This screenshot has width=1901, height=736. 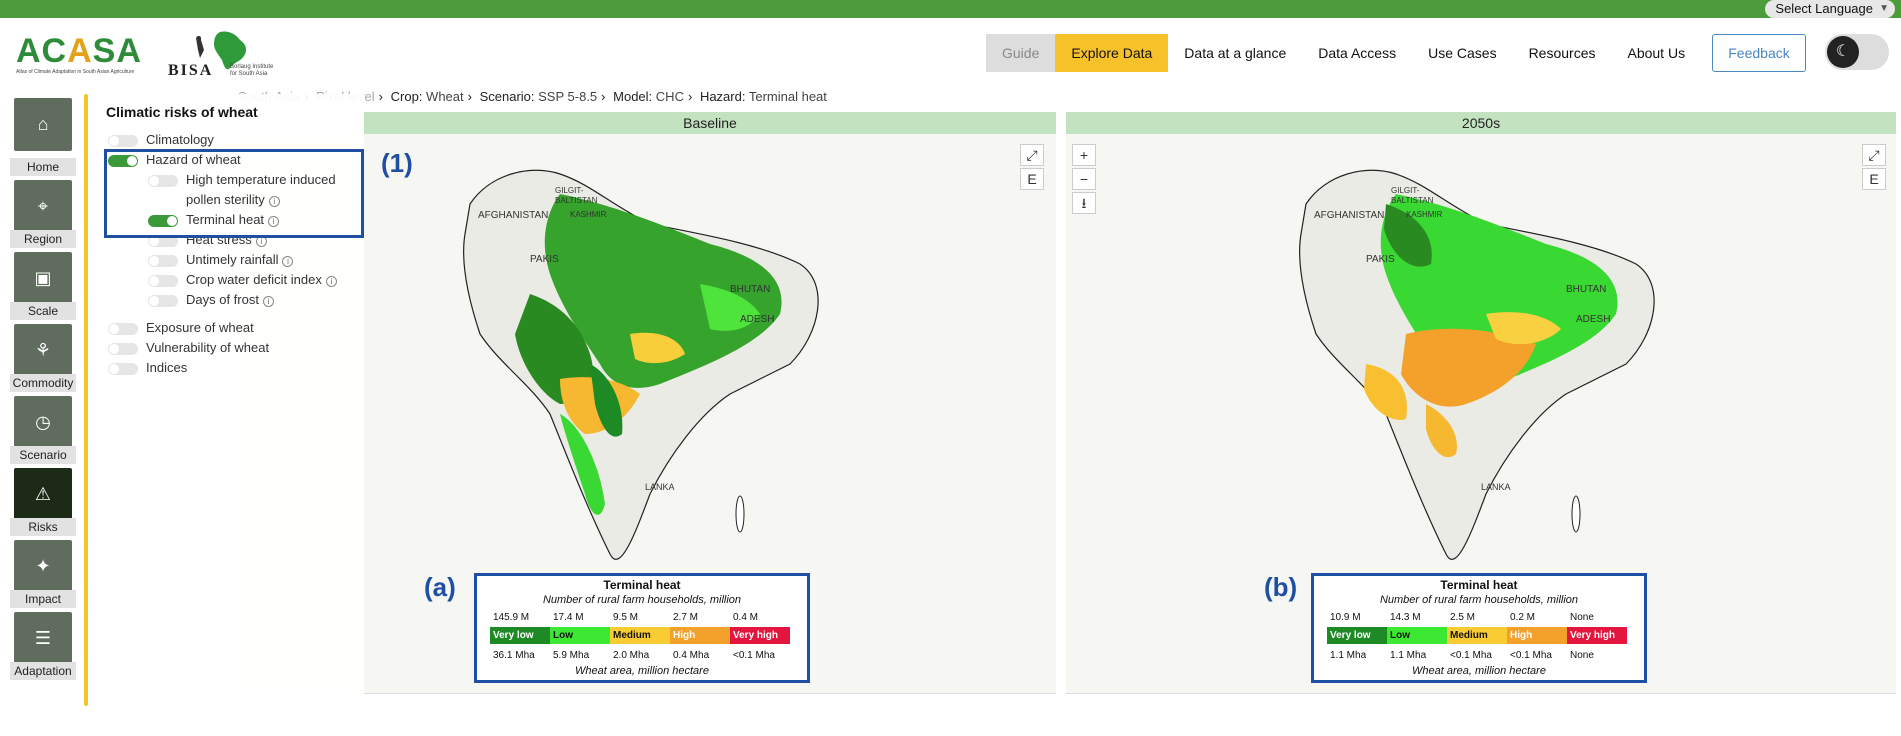 I want to click on nav-guide: Guide, so click(x=1021, y=53).